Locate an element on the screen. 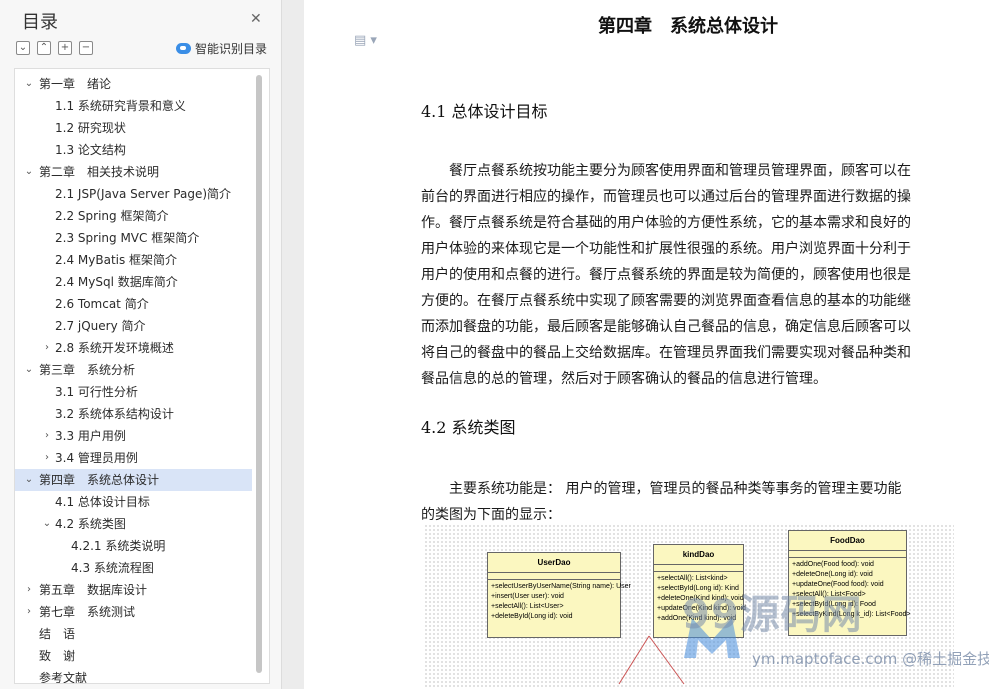 The height and width of the screenshot is (689, 989). toc-item: 2.2 Spring 框架简介 is located at coordinates (133, 216).